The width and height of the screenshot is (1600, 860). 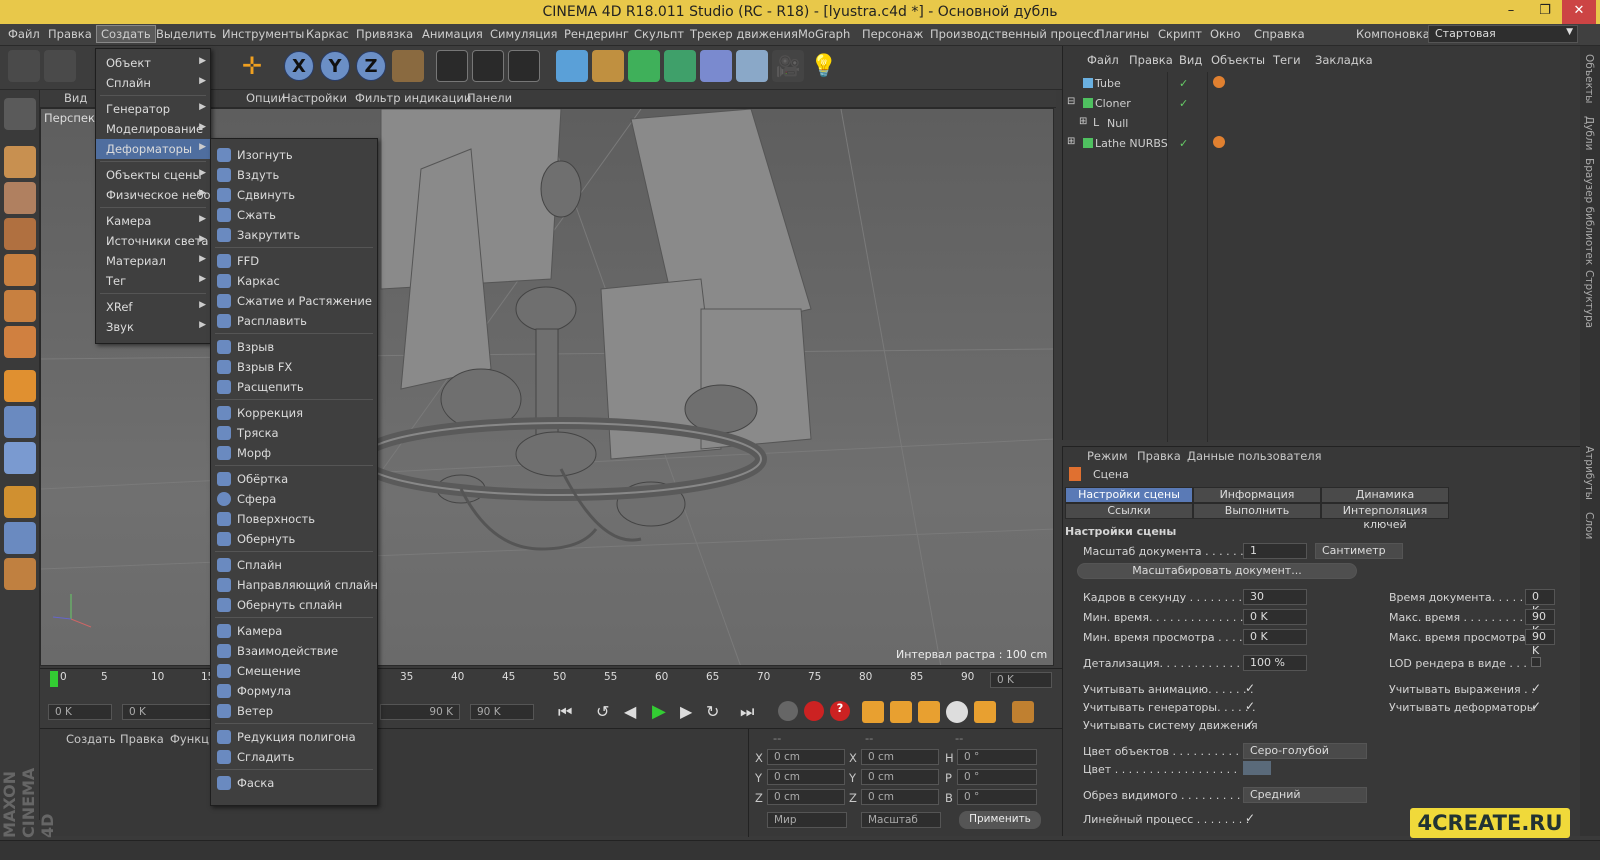 I want to click on side-tab-takes: Дубли, so click(x=1589, y=133).